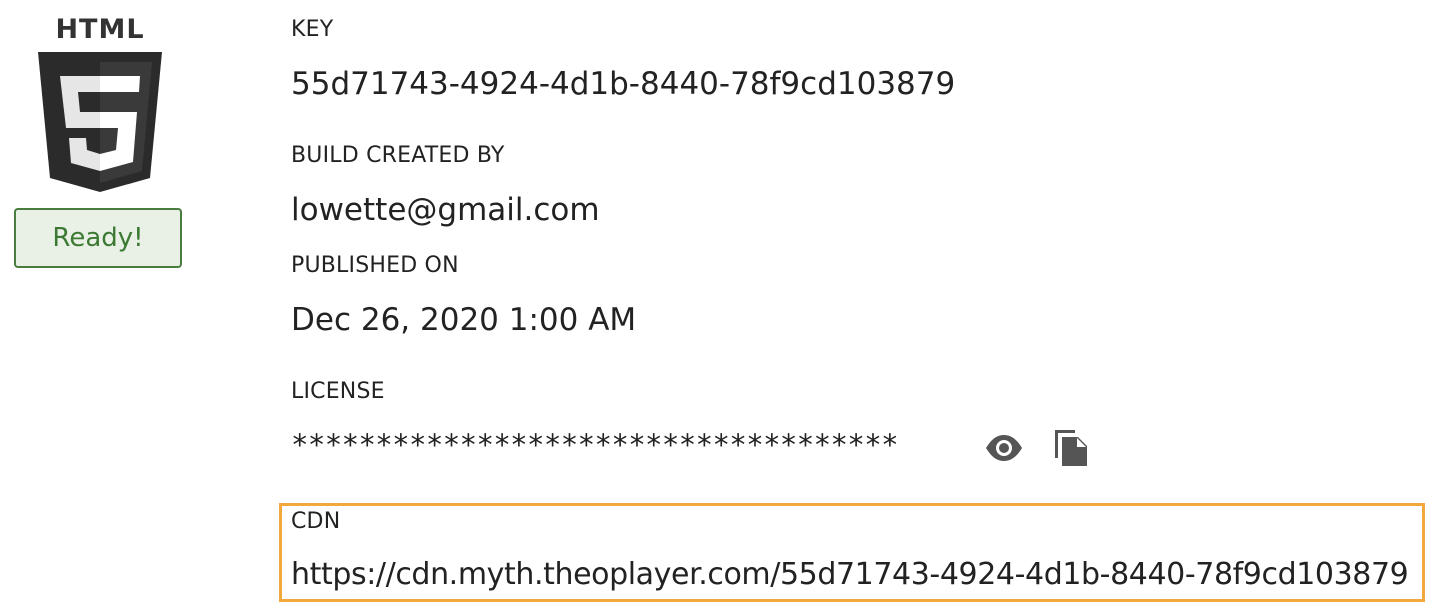  I want to click on eye-icon, so click(1004, 448).